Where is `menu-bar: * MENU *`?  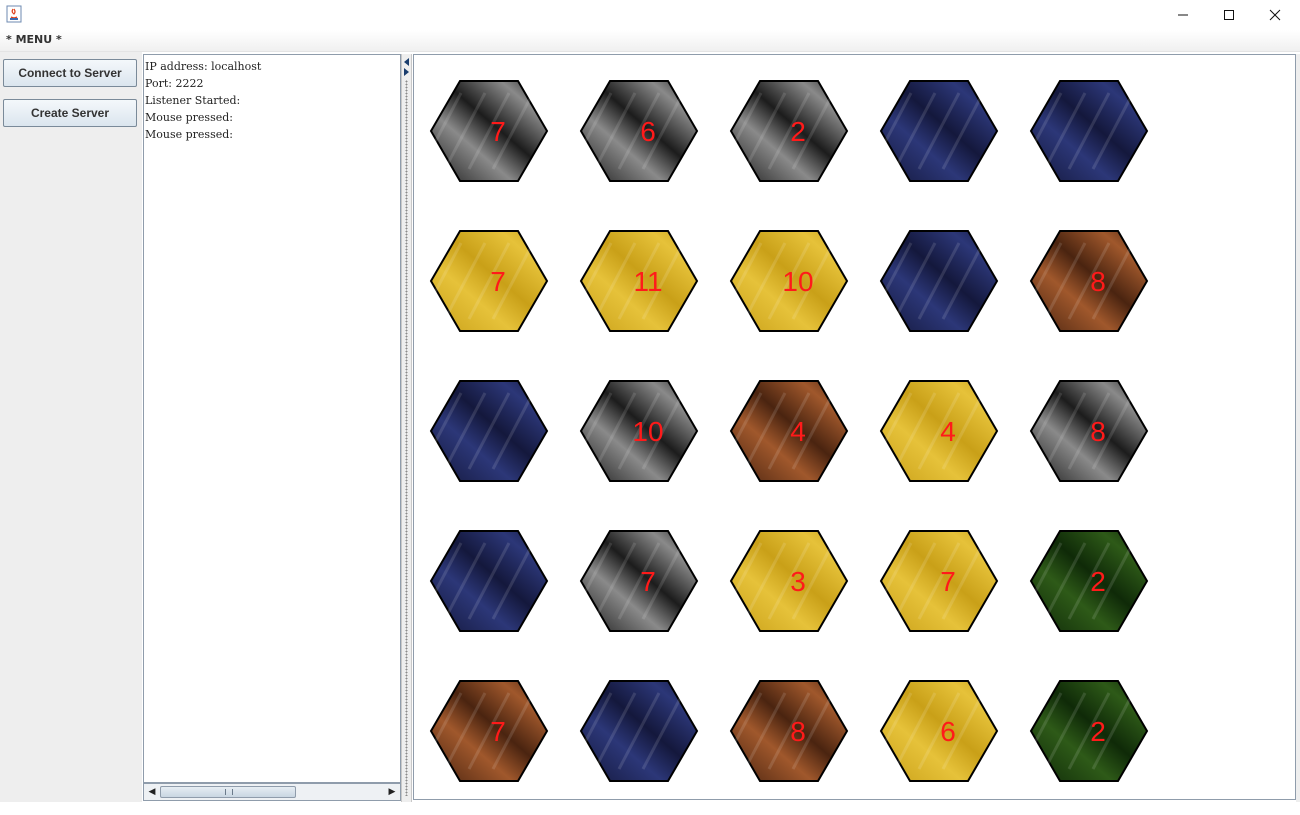 menu-bar: * MENU * is located at coordinates (650, 41).